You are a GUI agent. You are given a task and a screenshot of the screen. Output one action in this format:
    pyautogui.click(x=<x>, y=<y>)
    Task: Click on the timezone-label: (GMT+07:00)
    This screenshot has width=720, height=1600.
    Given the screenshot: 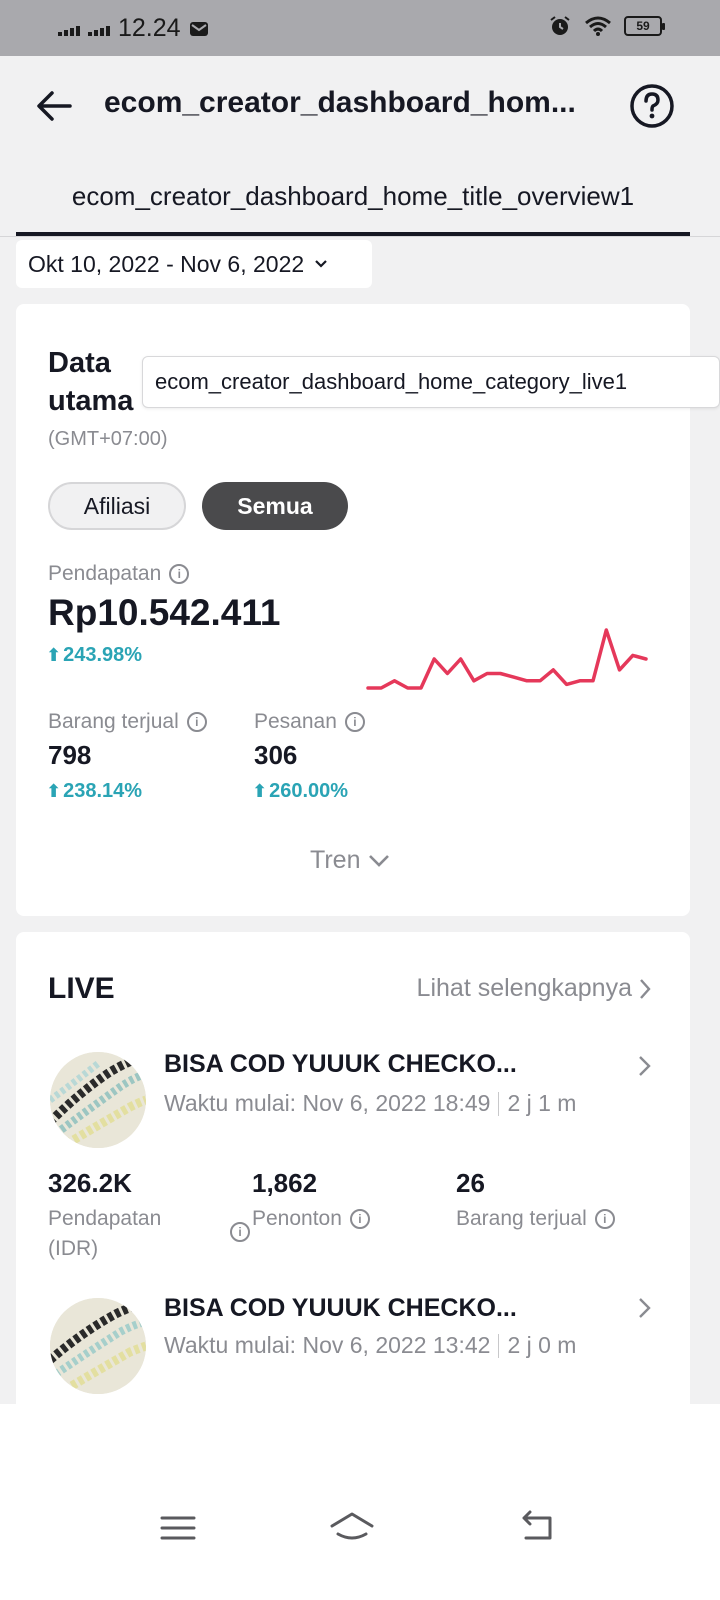 What is the action you would take?
    pyautogui.click(x=108, y=439)
    